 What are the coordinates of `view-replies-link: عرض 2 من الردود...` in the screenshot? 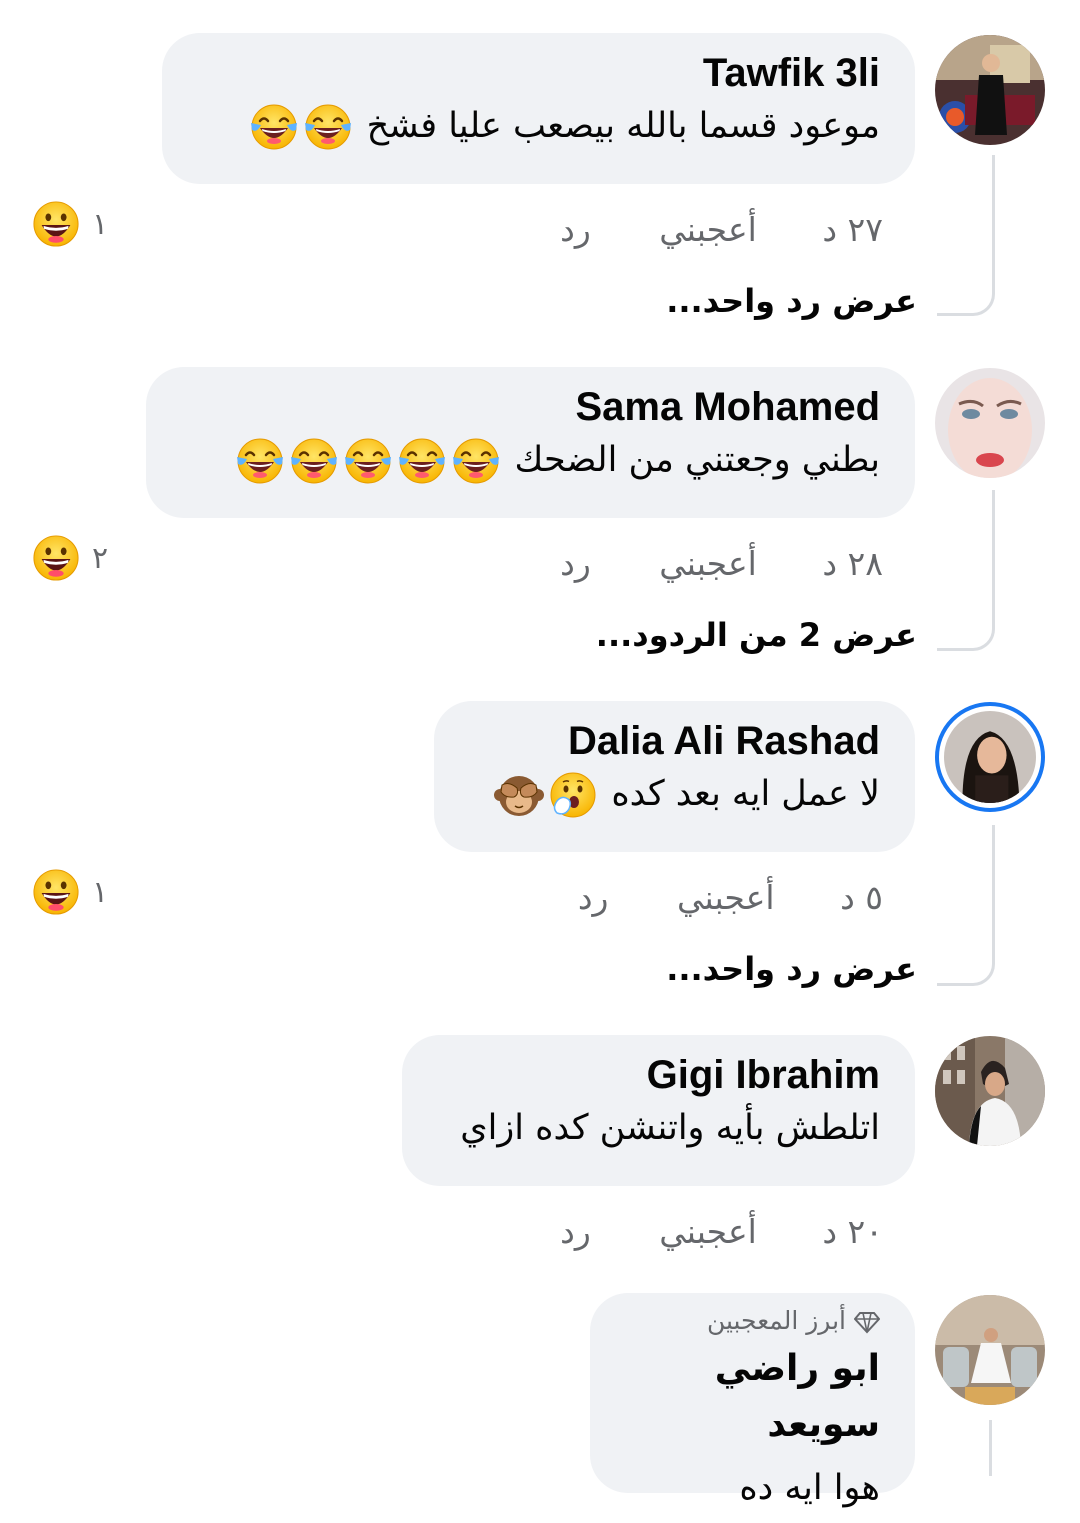 It's located at (756, 635).